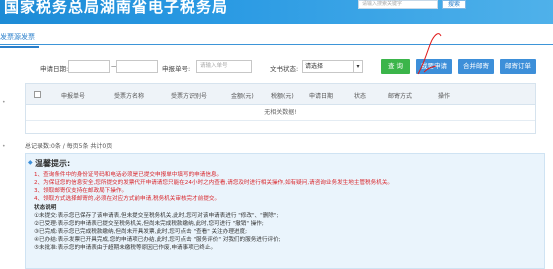  I want to click on notice-title: 温馨提示:, so click(53, 163).